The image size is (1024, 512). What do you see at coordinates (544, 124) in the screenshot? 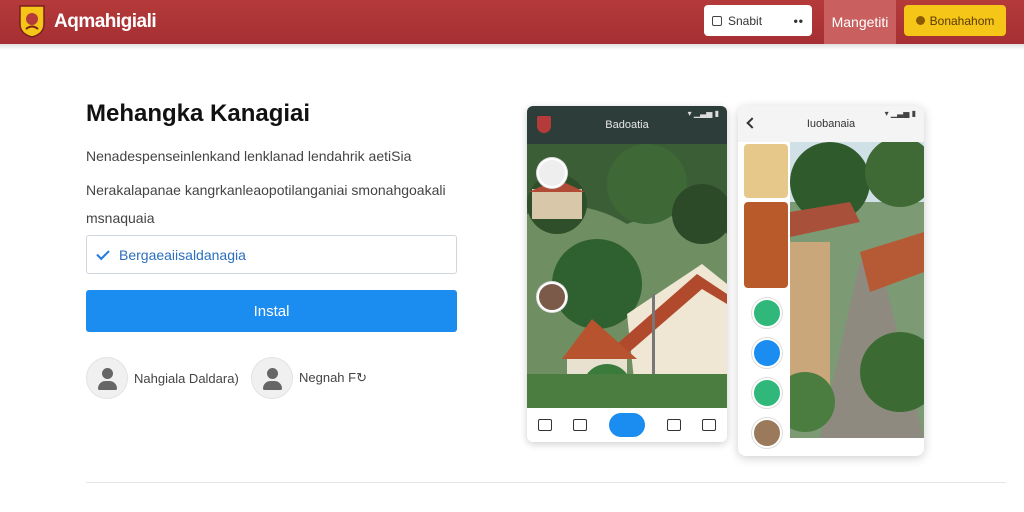
I see `app-logo-icon` at bounding box center [544, 124].